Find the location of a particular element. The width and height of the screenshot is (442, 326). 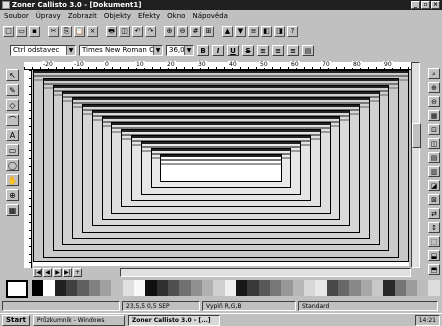

right-tool-button: ◫ is located at coordinates (434, 143).